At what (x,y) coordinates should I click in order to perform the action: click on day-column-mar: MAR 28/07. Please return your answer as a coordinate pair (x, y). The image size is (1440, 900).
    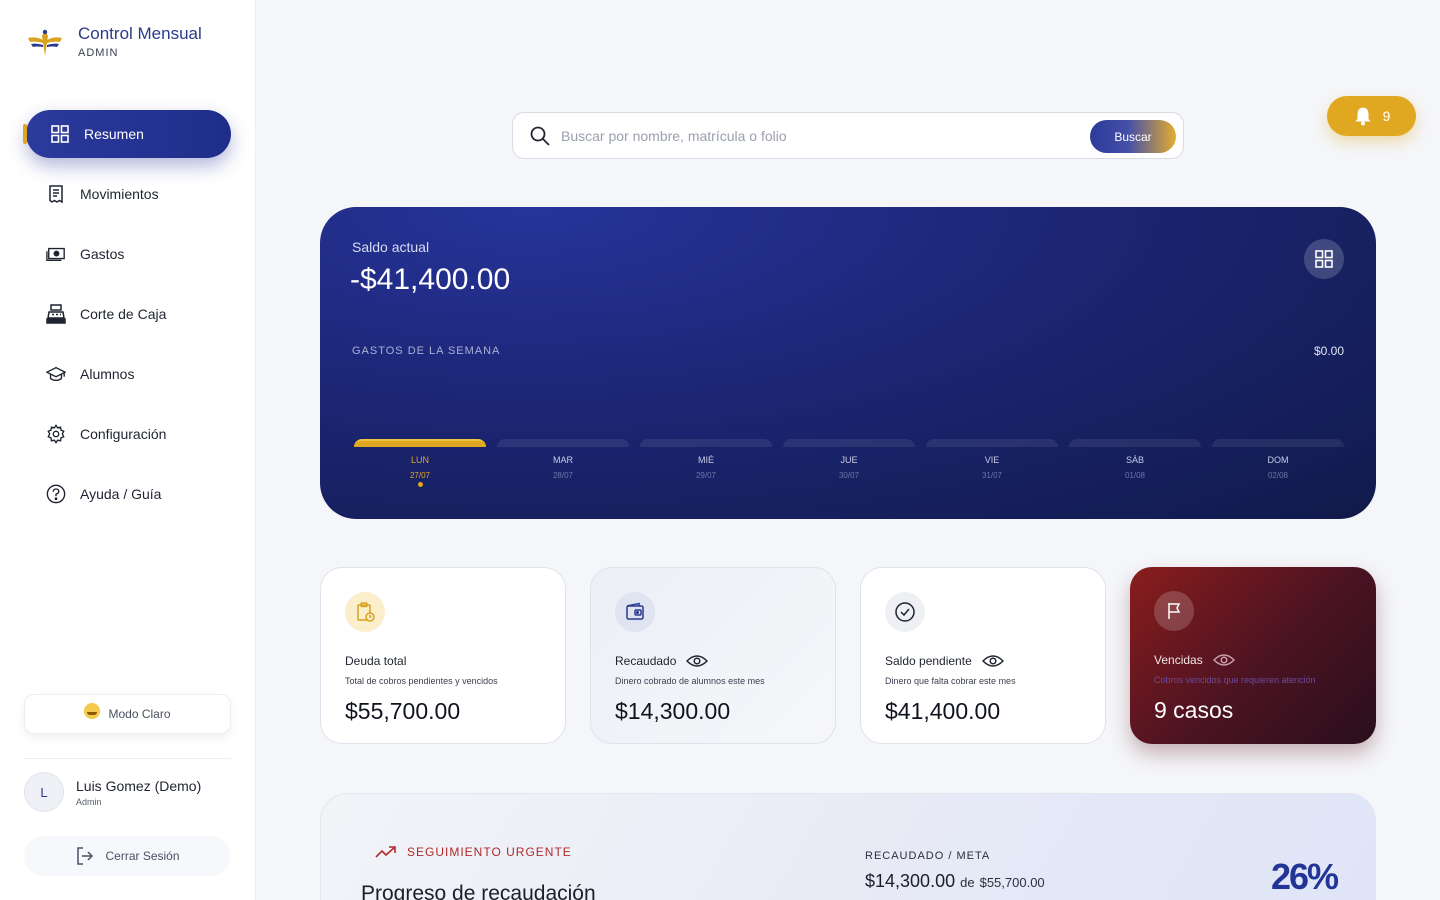
    Looking at the image, I should click on (563, 463).